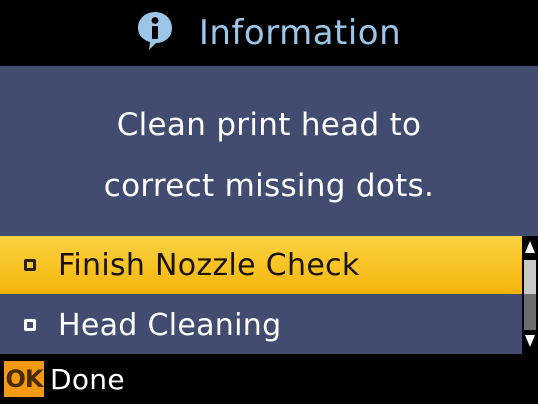 This screenshot has height=404, width=538. I want to click on message-line-2: correct missing dots., so click(269, 186).